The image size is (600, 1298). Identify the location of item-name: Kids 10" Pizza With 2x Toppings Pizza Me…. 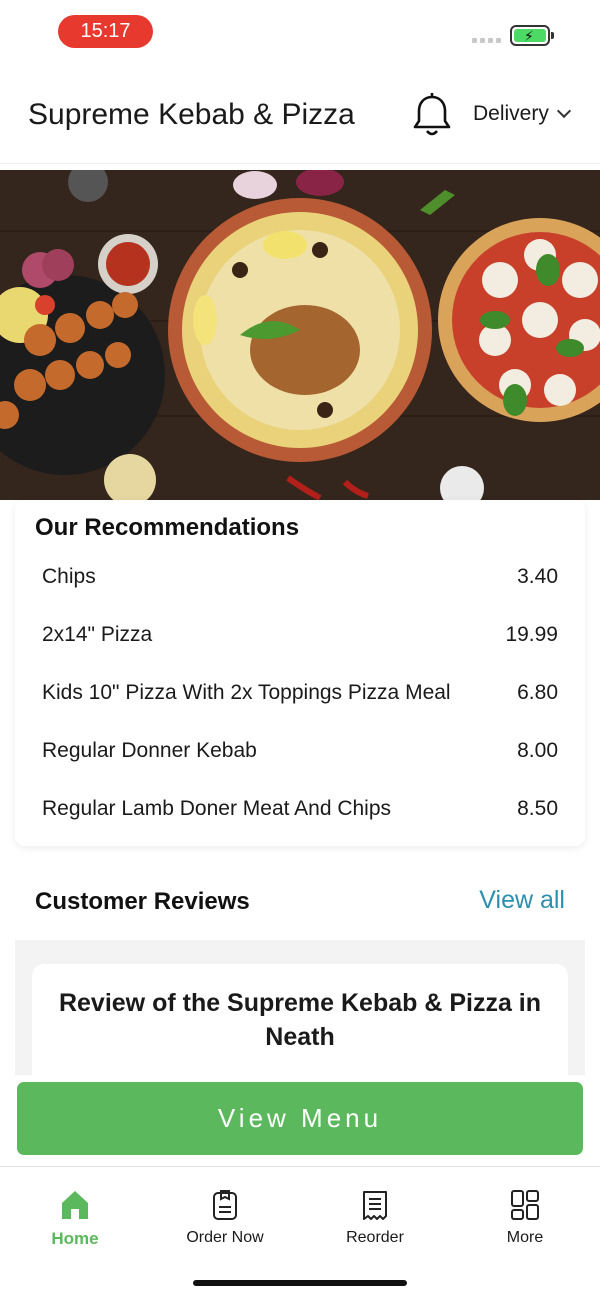
(246, 692).